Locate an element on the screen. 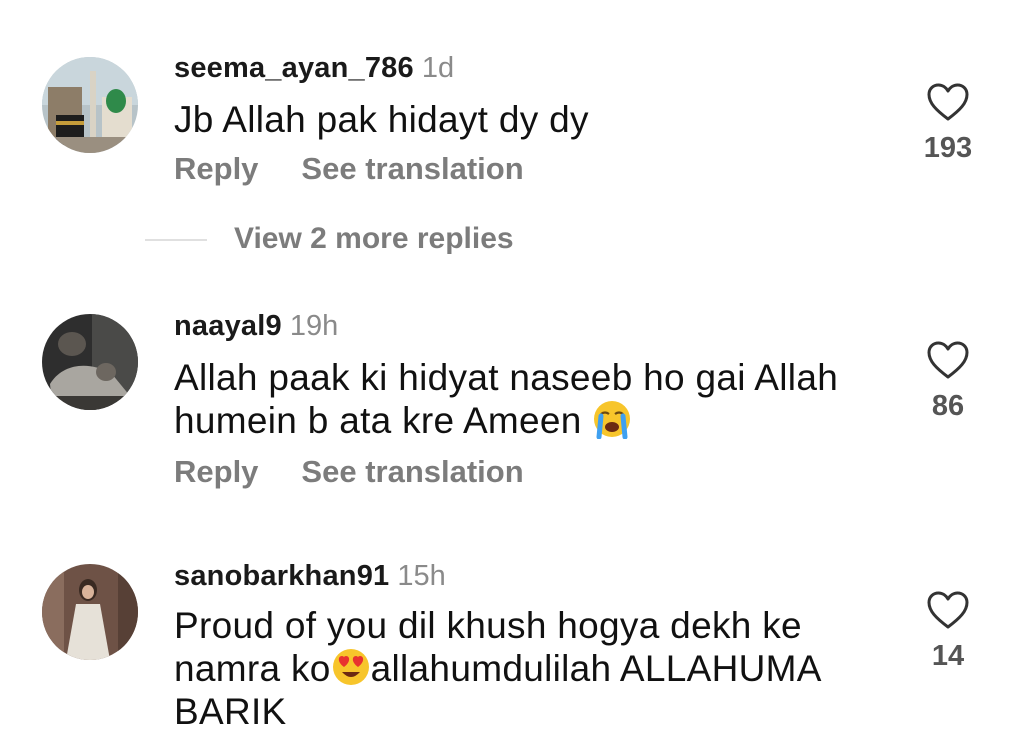  comment-text-fragment: namra ko is located at coordinates (252, 668).